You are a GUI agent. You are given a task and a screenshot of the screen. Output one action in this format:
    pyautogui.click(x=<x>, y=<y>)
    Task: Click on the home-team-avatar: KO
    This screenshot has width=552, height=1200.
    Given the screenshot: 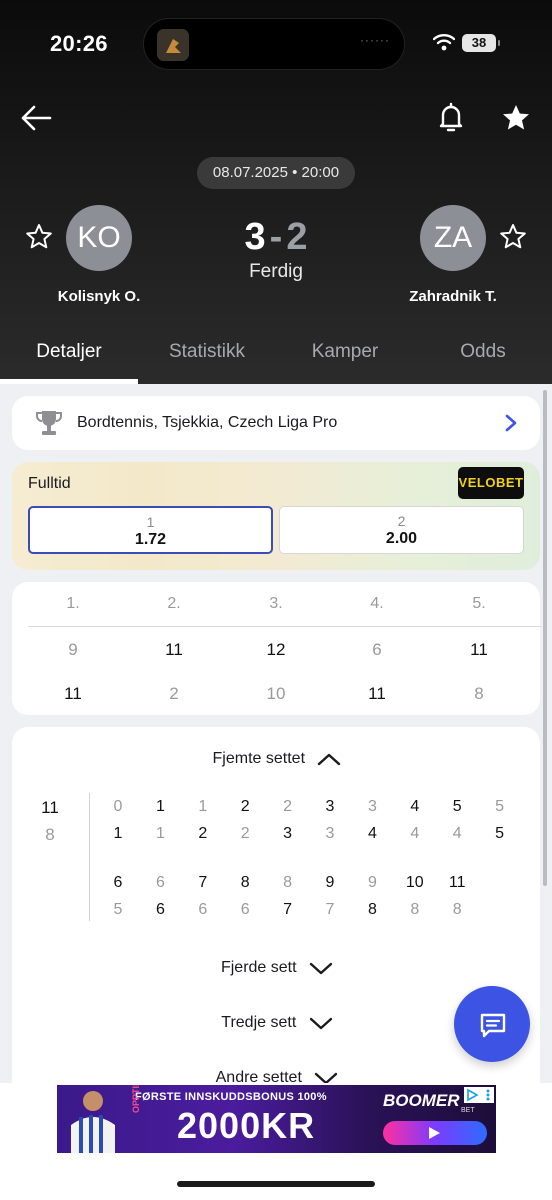 What is the action you would take?
    pyautogui.click(x=99, y=238)
    